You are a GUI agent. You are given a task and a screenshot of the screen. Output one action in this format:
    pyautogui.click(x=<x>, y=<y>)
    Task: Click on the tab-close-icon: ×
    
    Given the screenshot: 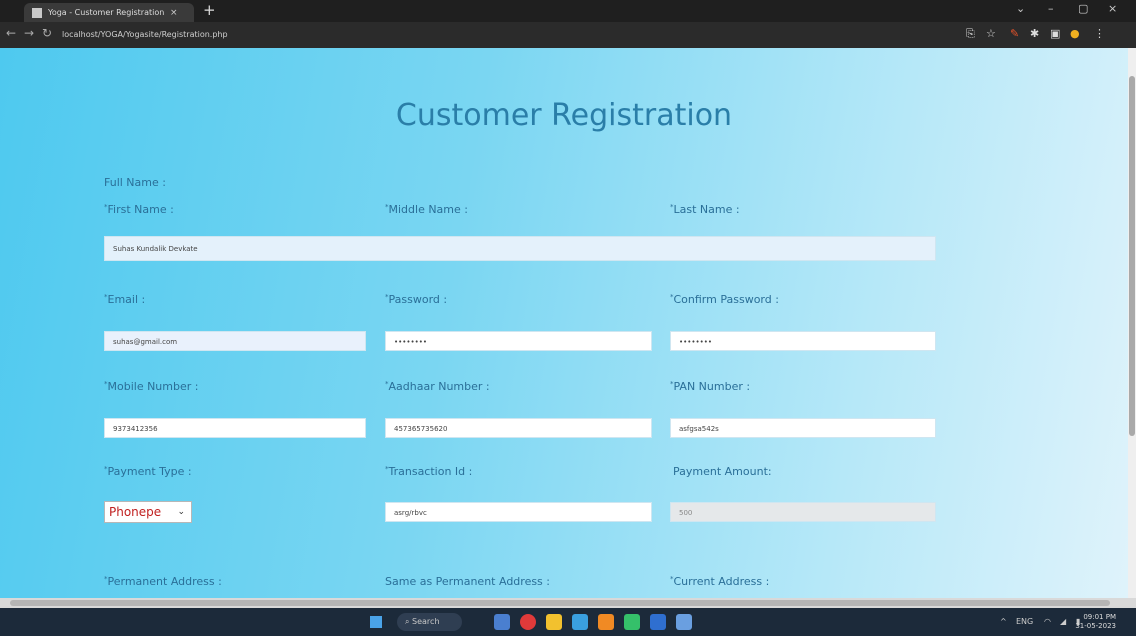 What is the action you would take?
    pyautogui.click(x=174, y=13)
    